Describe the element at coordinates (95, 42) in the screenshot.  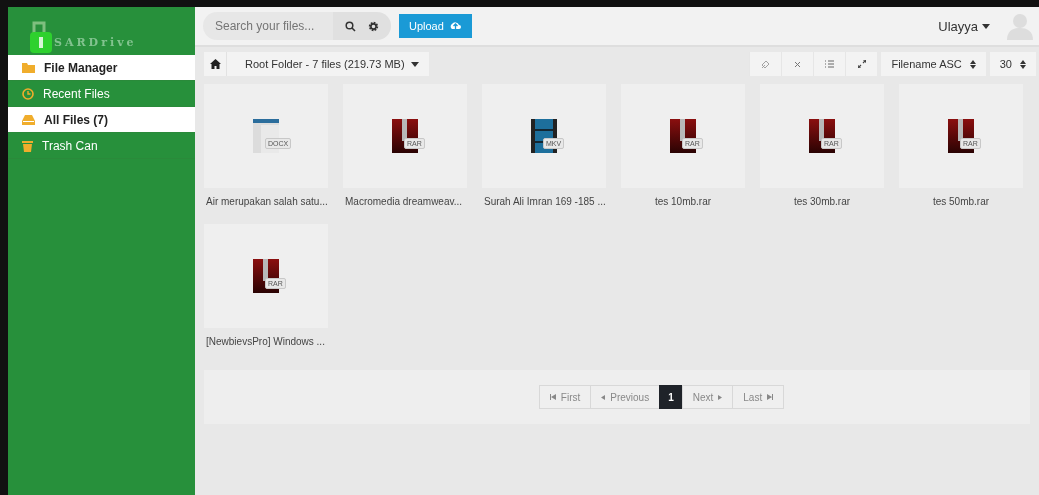
I see `logo-text: SARDrive` at that location.